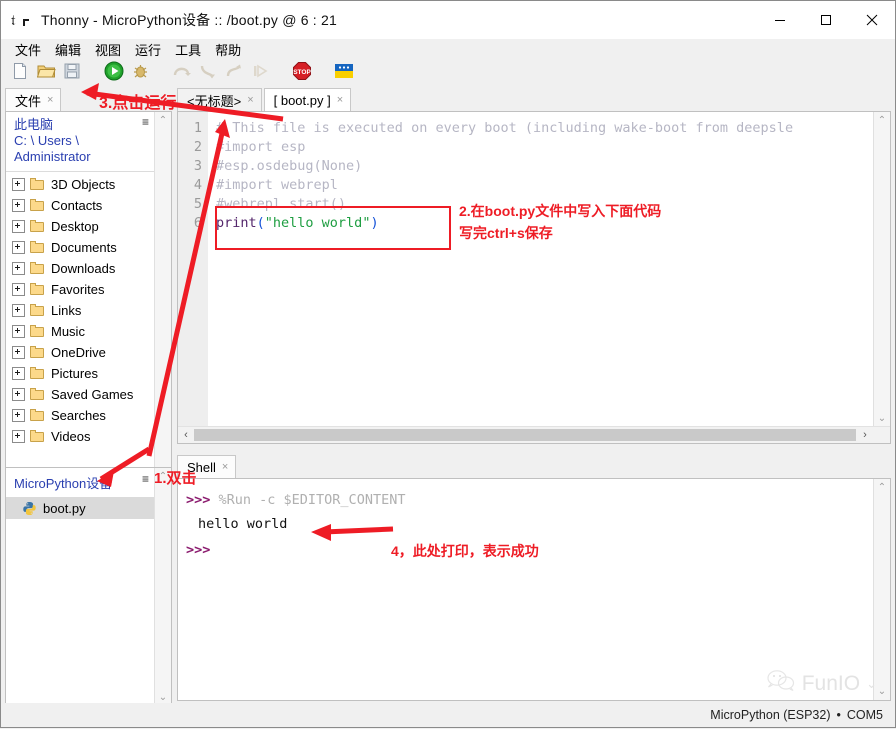 This screenshot has height=729, width=896. What do you see at coordinates (20, 71) in the screenshot?
I see `new-file-icon` at bounding box center [20, 71].